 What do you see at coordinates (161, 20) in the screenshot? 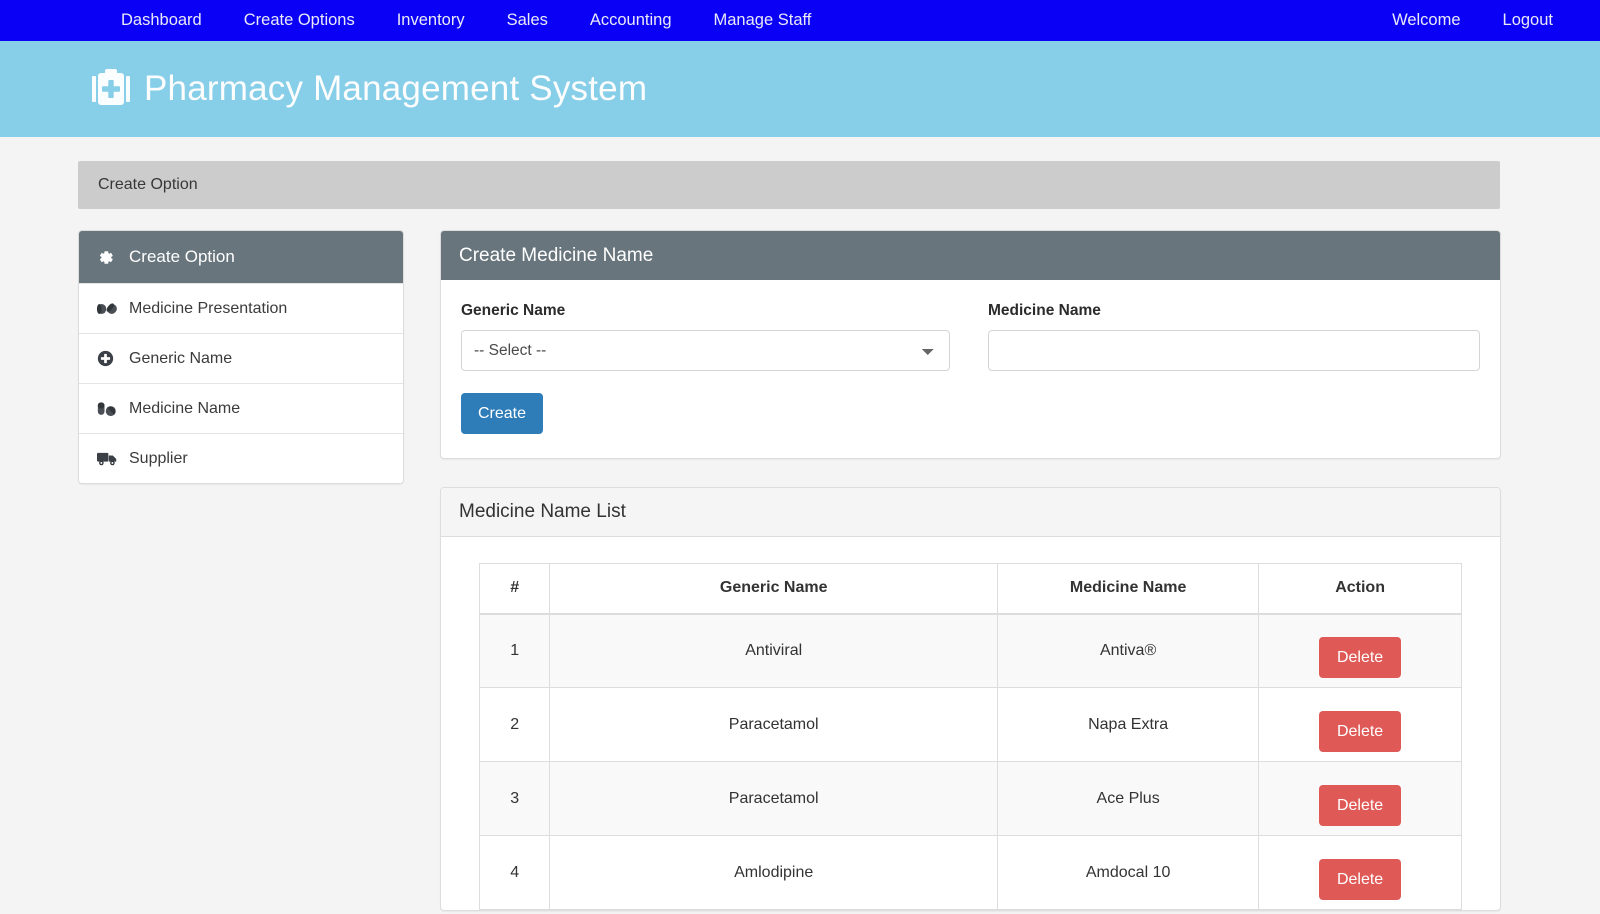
I see `nav-item-dashboard: Dashboard` at bounding box center [161, 20].